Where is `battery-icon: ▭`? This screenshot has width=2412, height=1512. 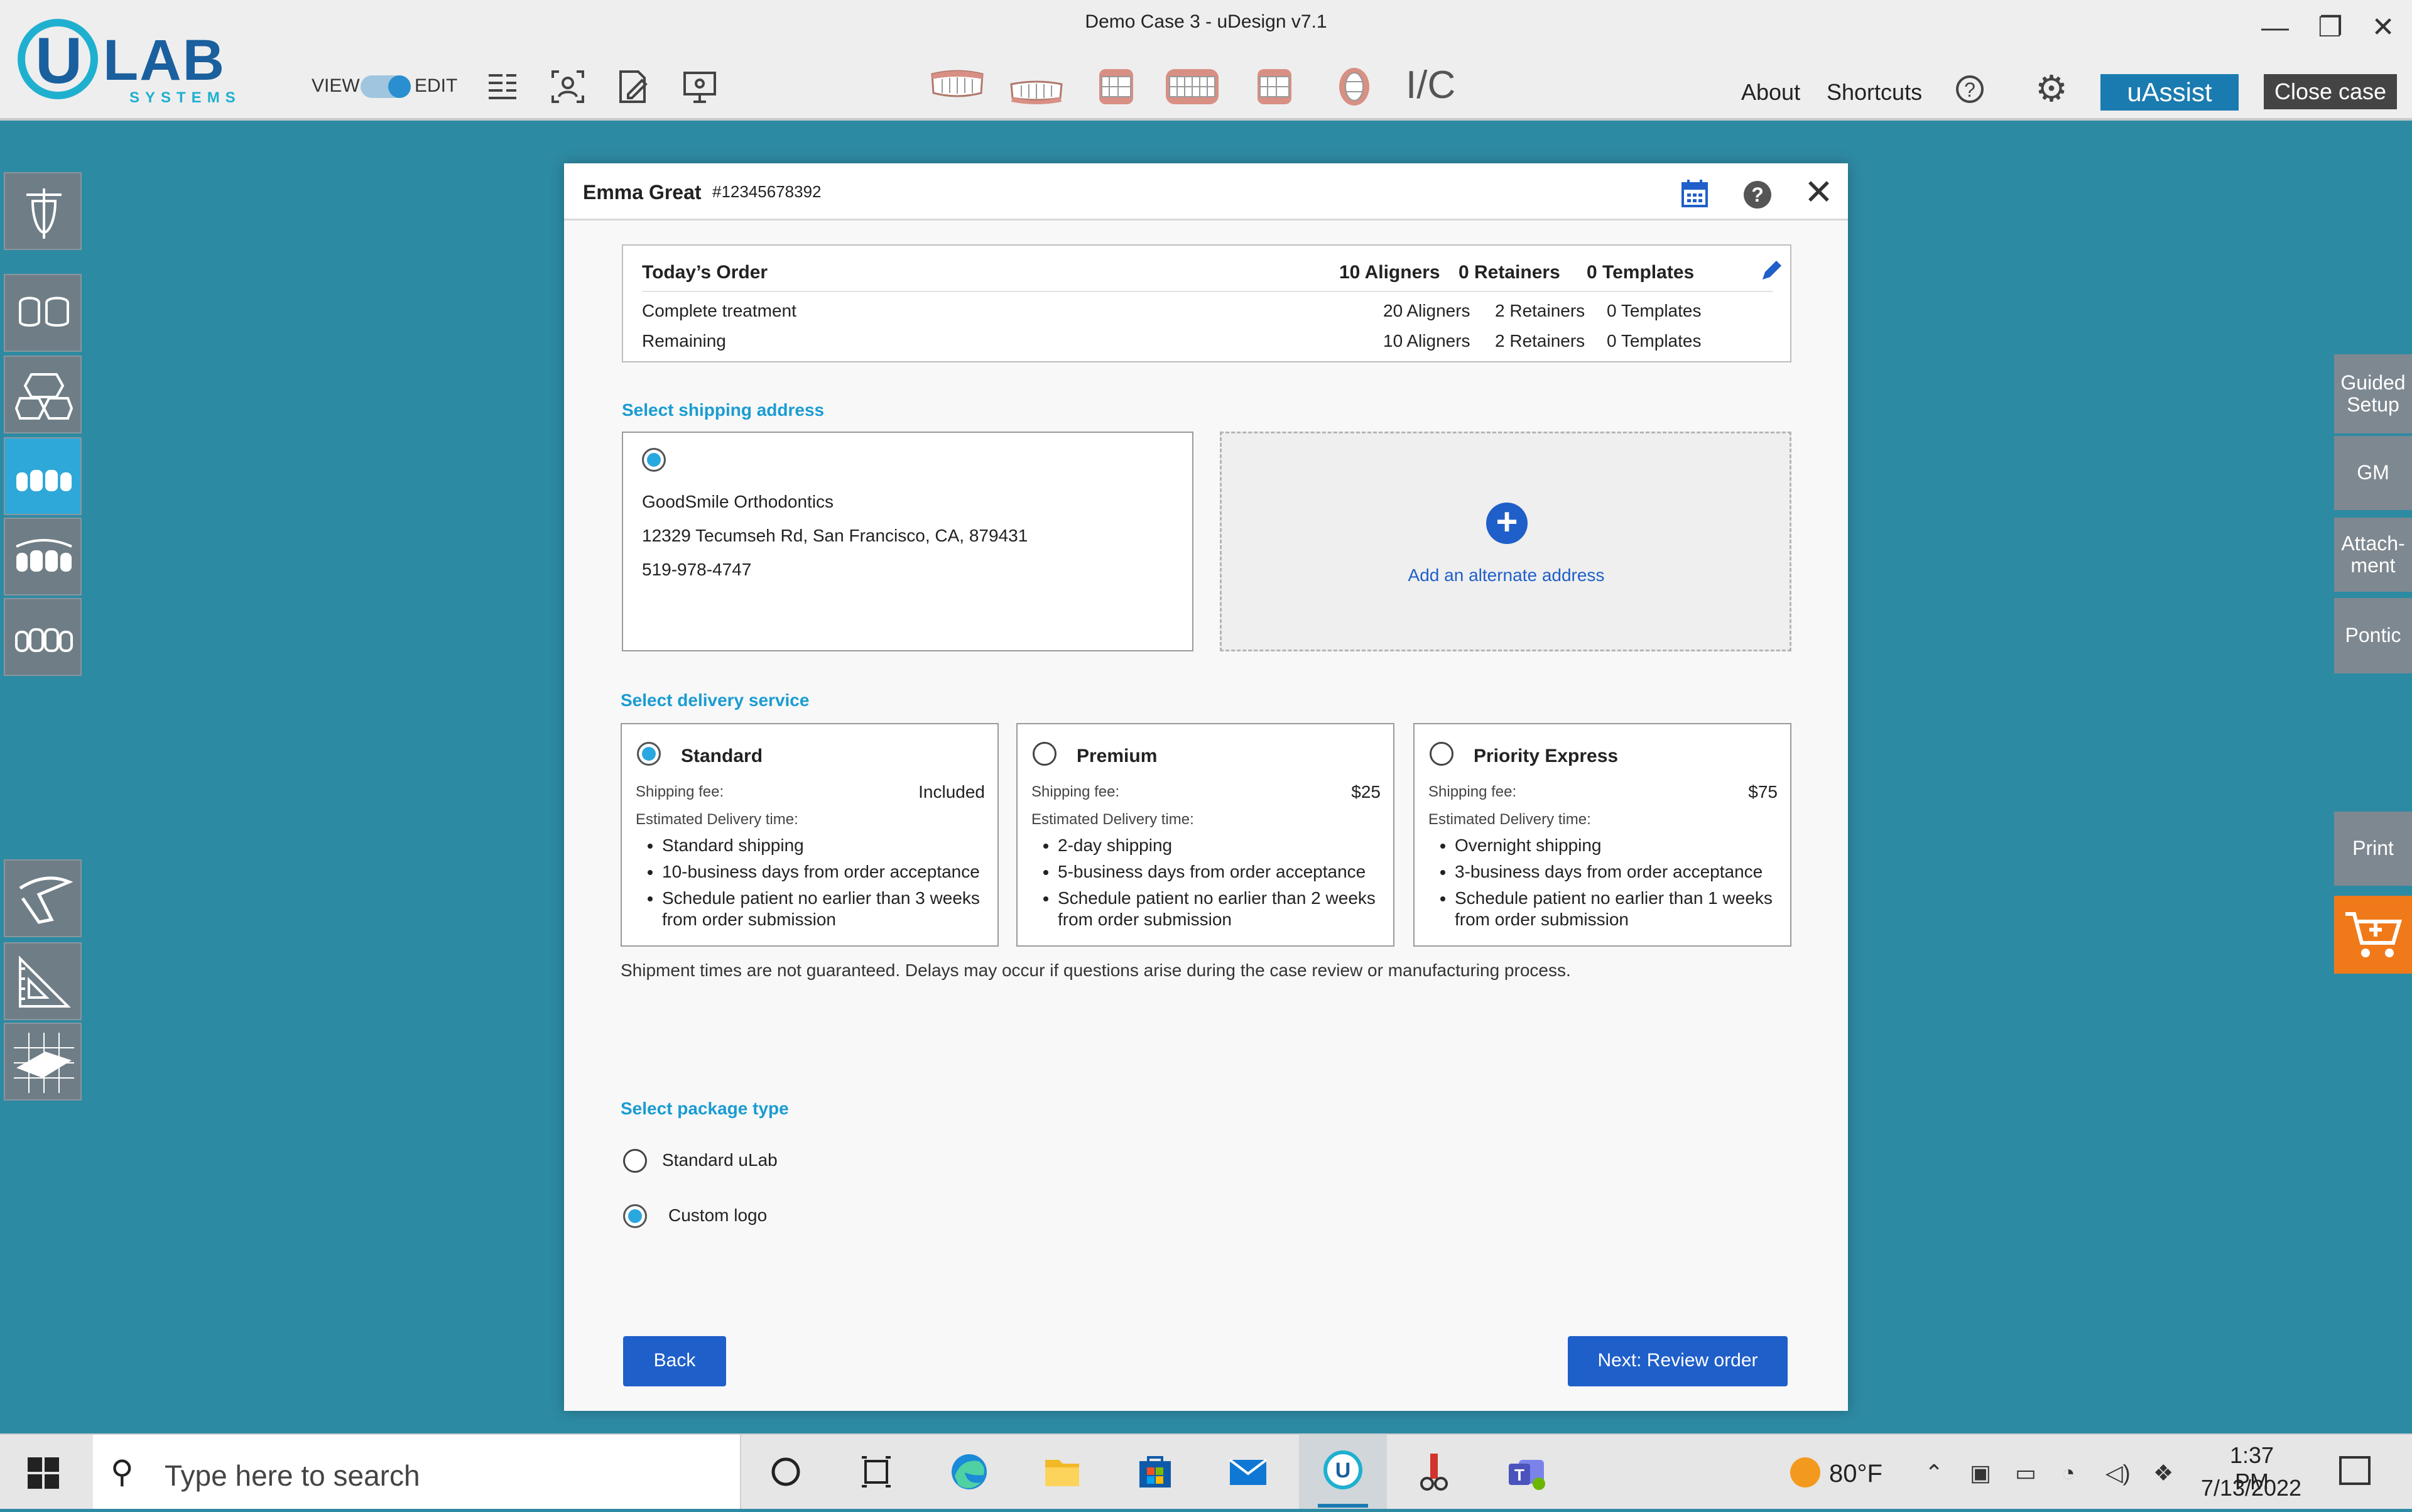
battery-icon: ▭ is located at coordinates (2026, 1473).